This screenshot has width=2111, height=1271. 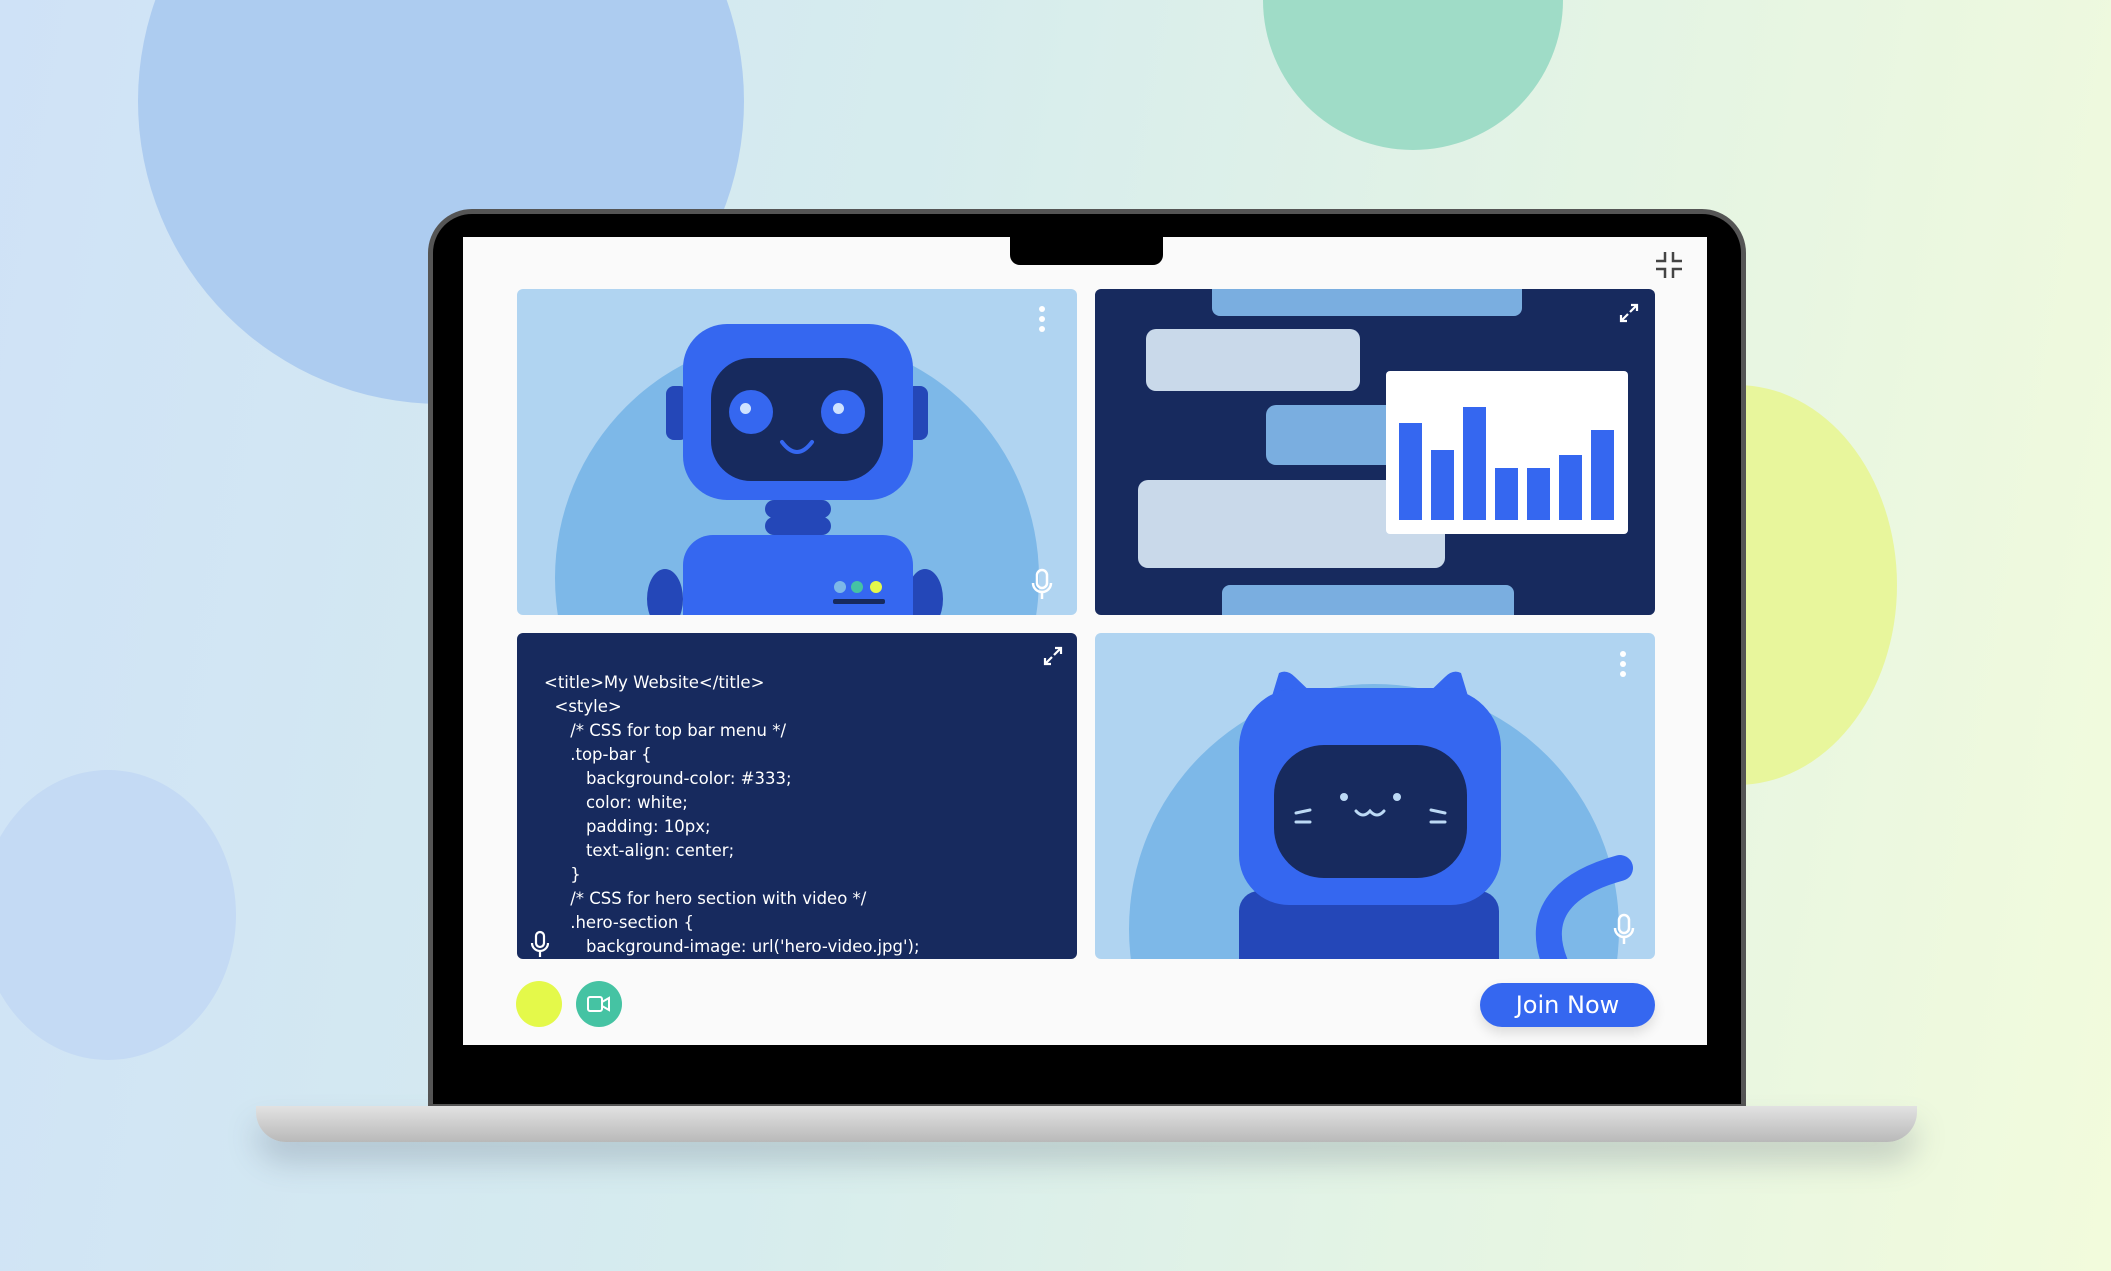 I want to click on mini-chart-card, so click(x=1507, y=452).